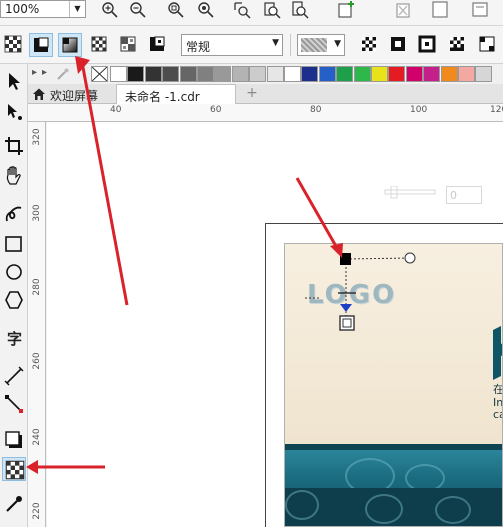 The width and height of the screenshot is (503, 527). Describe the element at coordinates (41, 45) in the screenshot. I see `uniform-transparency-button` at that location.